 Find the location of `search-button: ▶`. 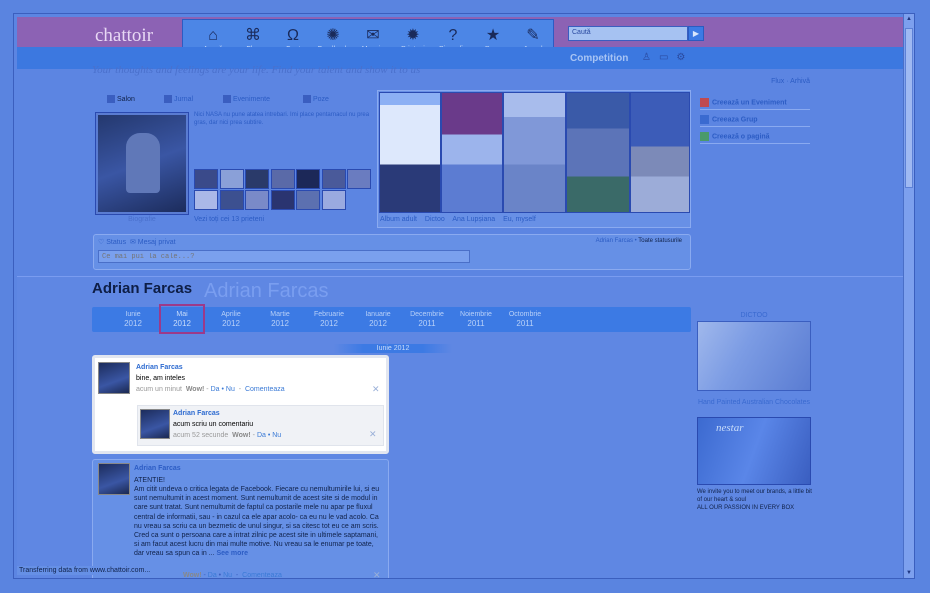

search-button: ▶ is located at coordinates (696, 33).